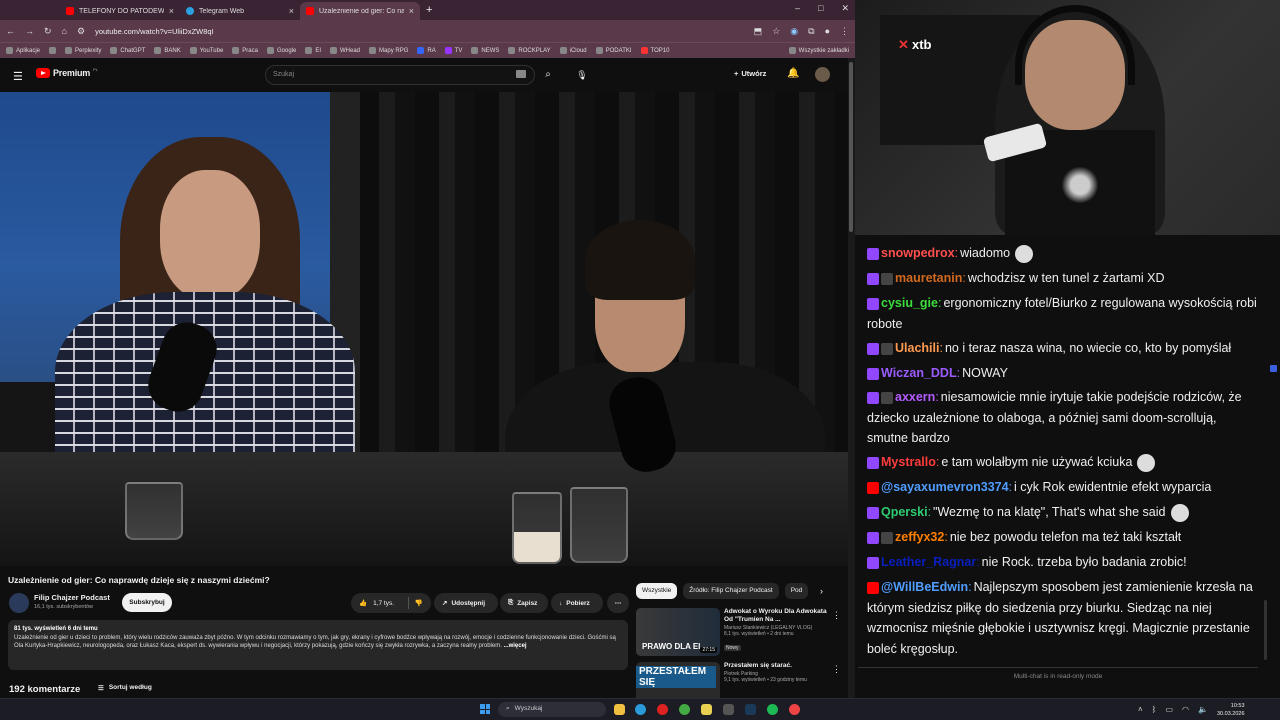 The height and width of the screenshot is (720, 1280). Describe the element at coordinates (654, 50) in the screenshot. I see `bookmark-item: TOP10` at that location.